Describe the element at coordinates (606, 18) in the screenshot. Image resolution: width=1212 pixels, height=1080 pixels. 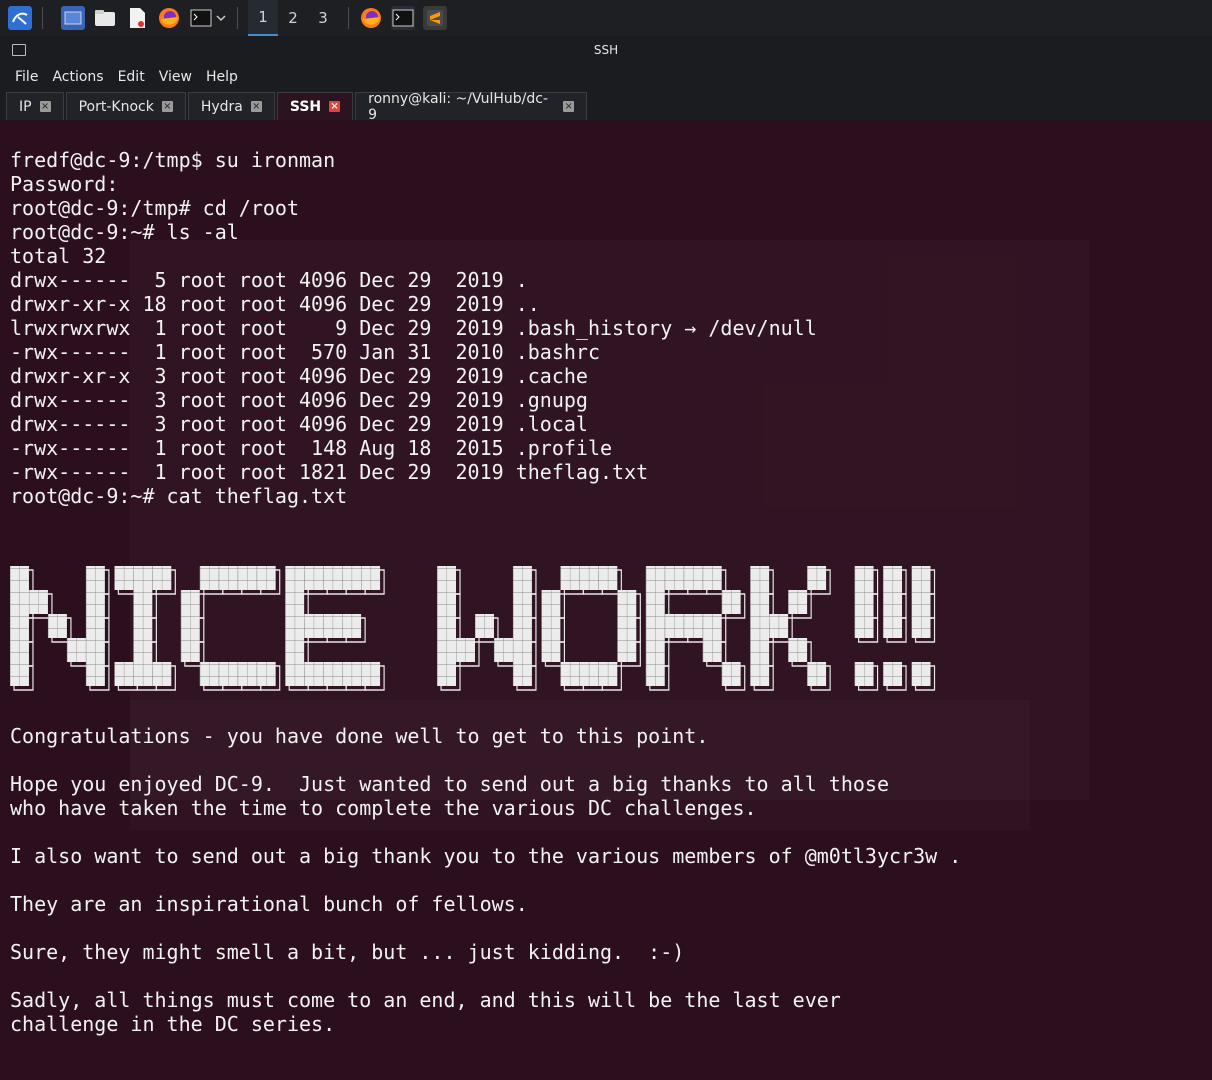
I see `taskbar: 1 2 3` at that location.